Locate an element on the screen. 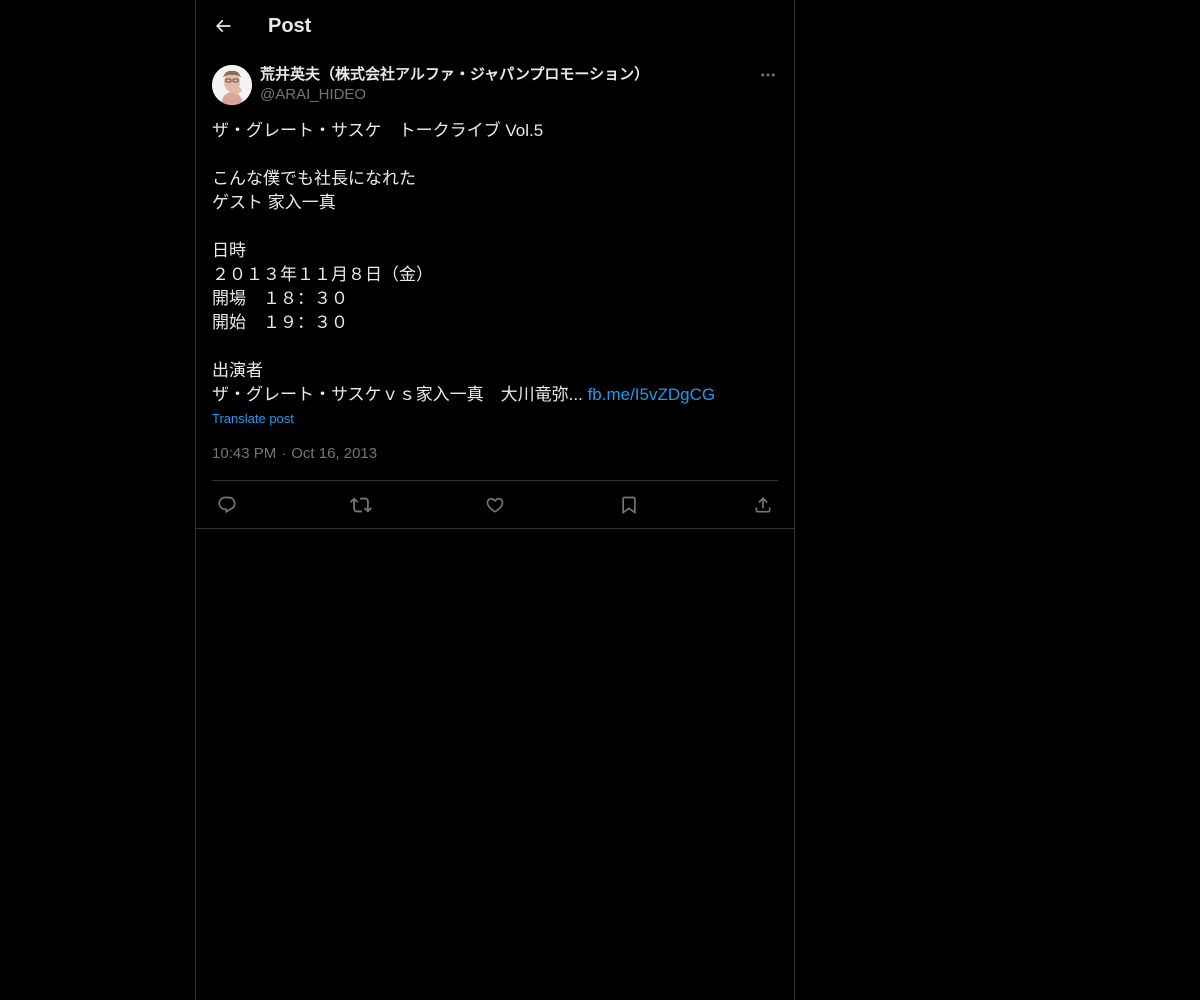 Image resolution: width=1200 pixels, height=1000 pixels. post-text-last-line: ザ・グレート・サスケｖｓ家入一真 大川竜弥... fb.me/I5vZDgCG is located at coordinates (495, 395).